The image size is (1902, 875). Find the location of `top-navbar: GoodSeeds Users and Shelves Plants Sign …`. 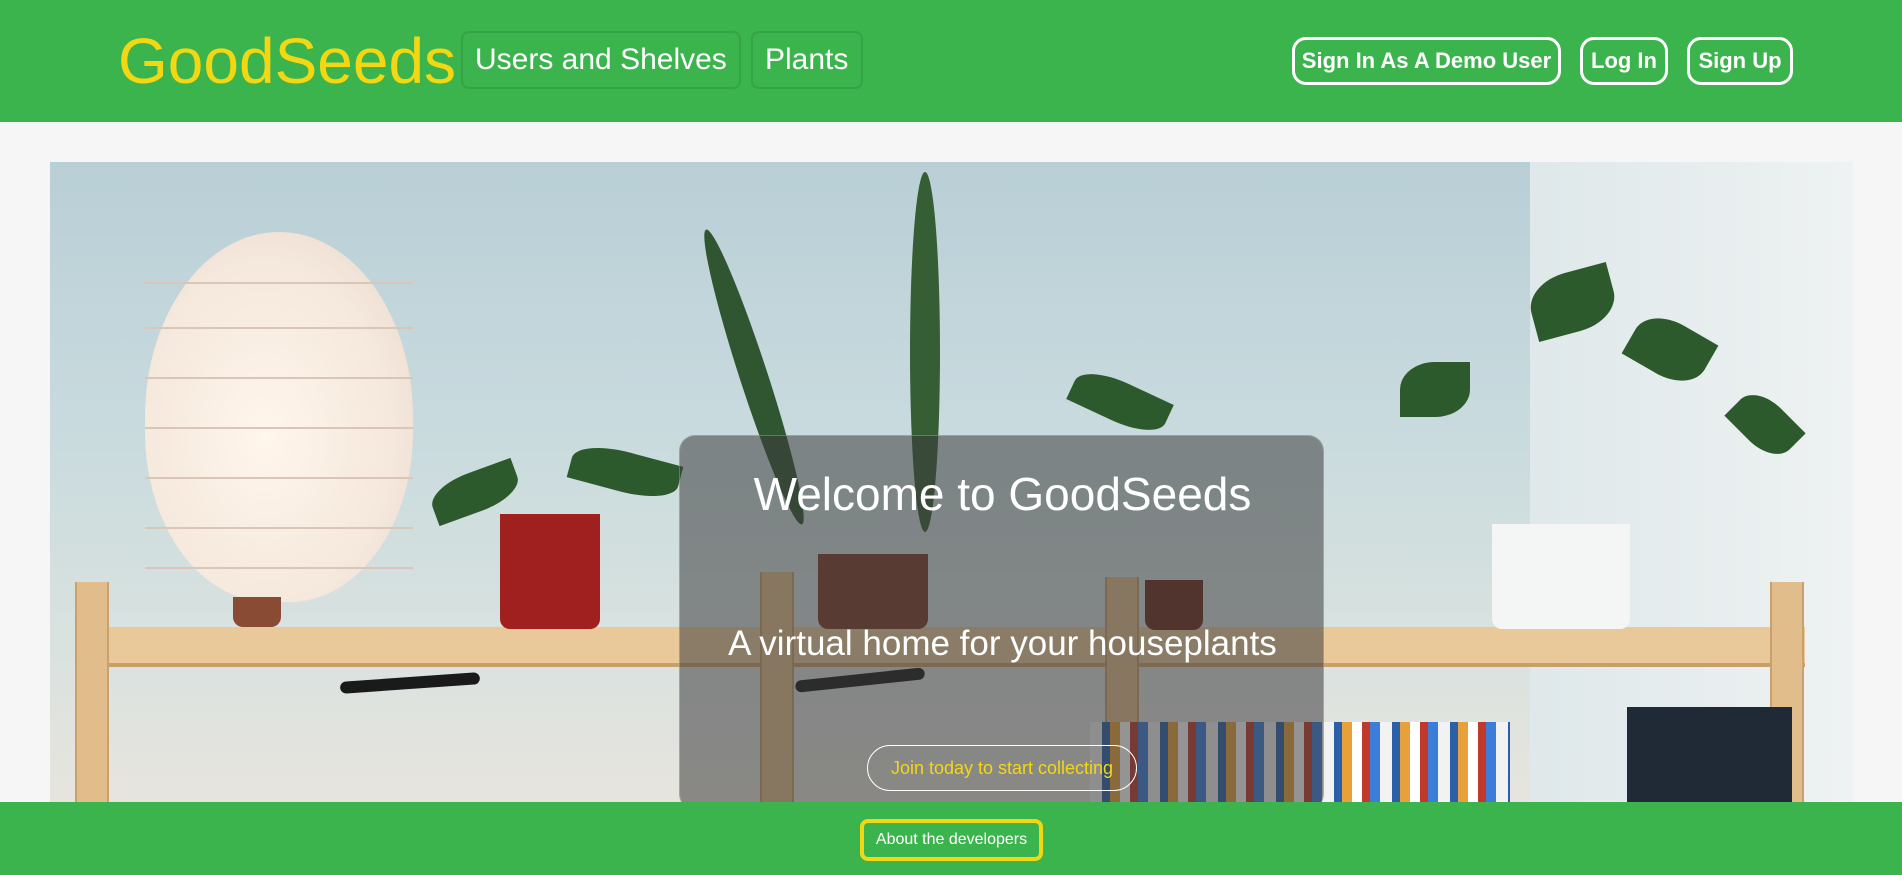

top-navbar: GoodSeeds Users and Shelves Plants Sign … is located at coordinates (951, 61).